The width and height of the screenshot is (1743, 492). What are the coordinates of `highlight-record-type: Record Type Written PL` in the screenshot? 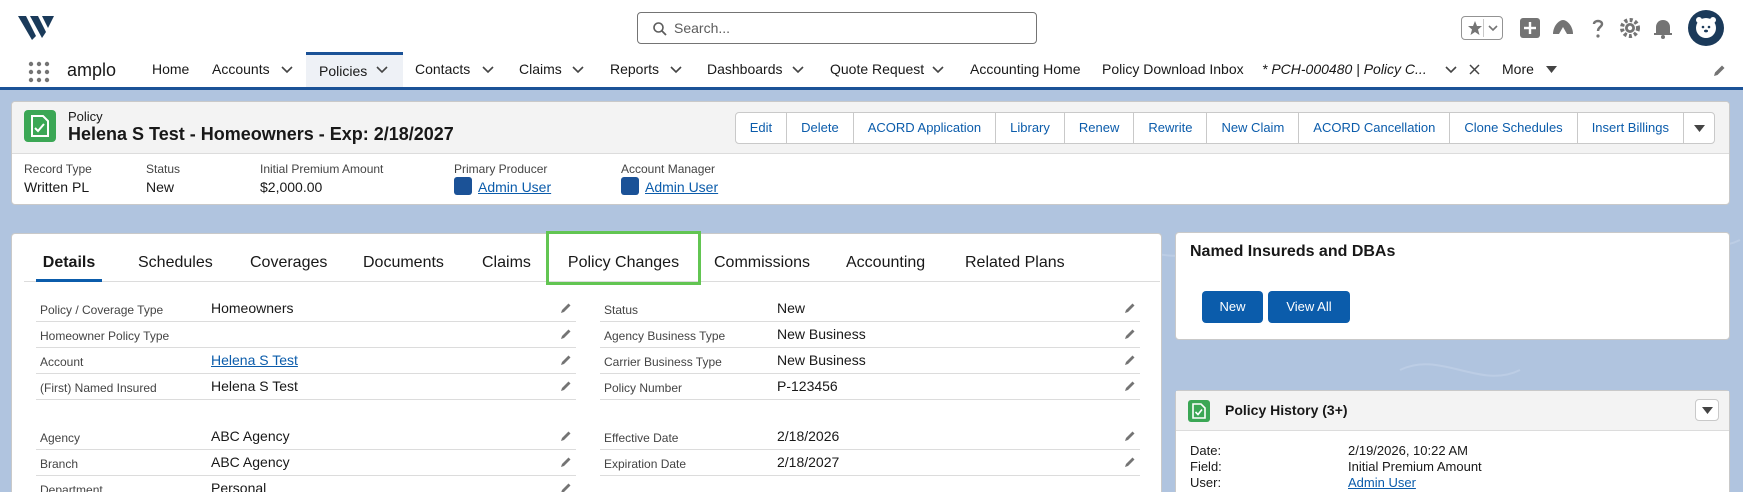 It's located at (58, 178).